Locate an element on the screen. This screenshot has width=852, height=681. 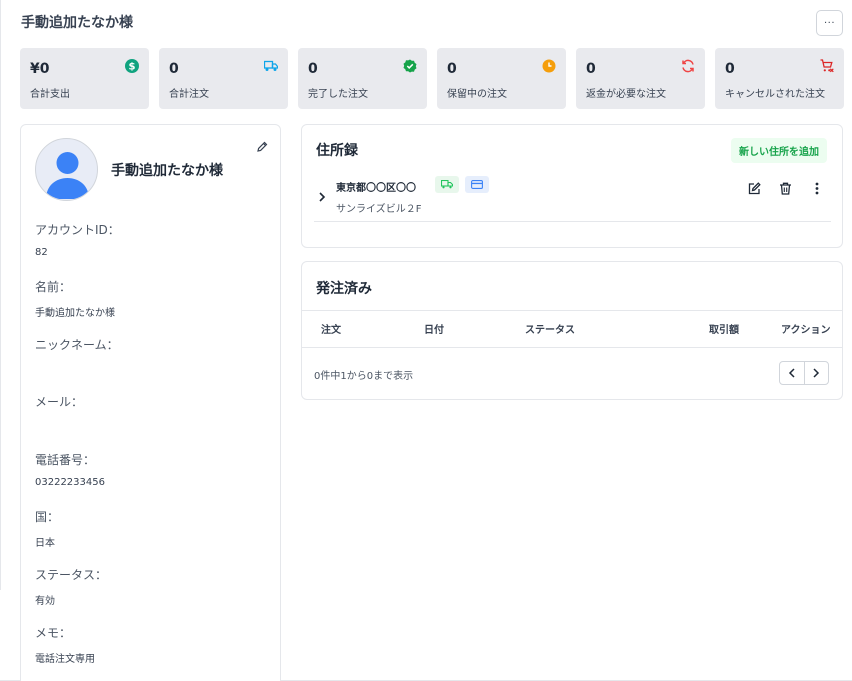
column-header-date: 日付 is located at coordinates (434, 328).